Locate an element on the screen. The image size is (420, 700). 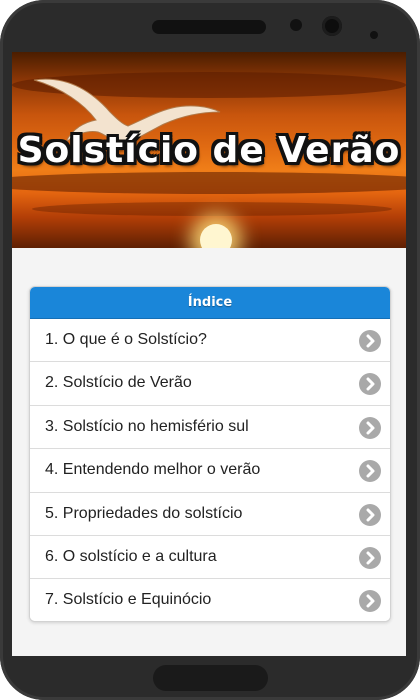
list-item-label: 7. Solstício e Equinócio is located at coordinates (128, 600).